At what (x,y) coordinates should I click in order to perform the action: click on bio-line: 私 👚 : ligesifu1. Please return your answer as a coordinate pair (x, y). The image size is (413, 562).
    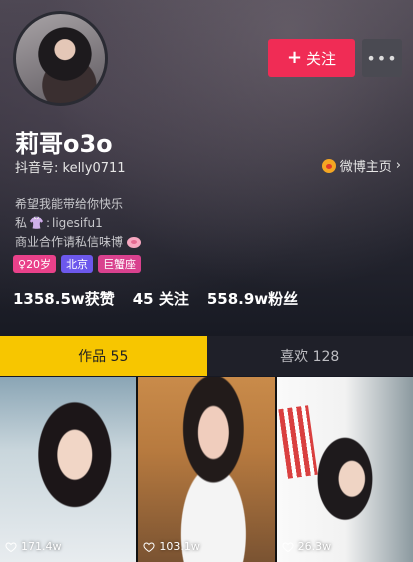
    Looking at the image, I should click on (78, 223).